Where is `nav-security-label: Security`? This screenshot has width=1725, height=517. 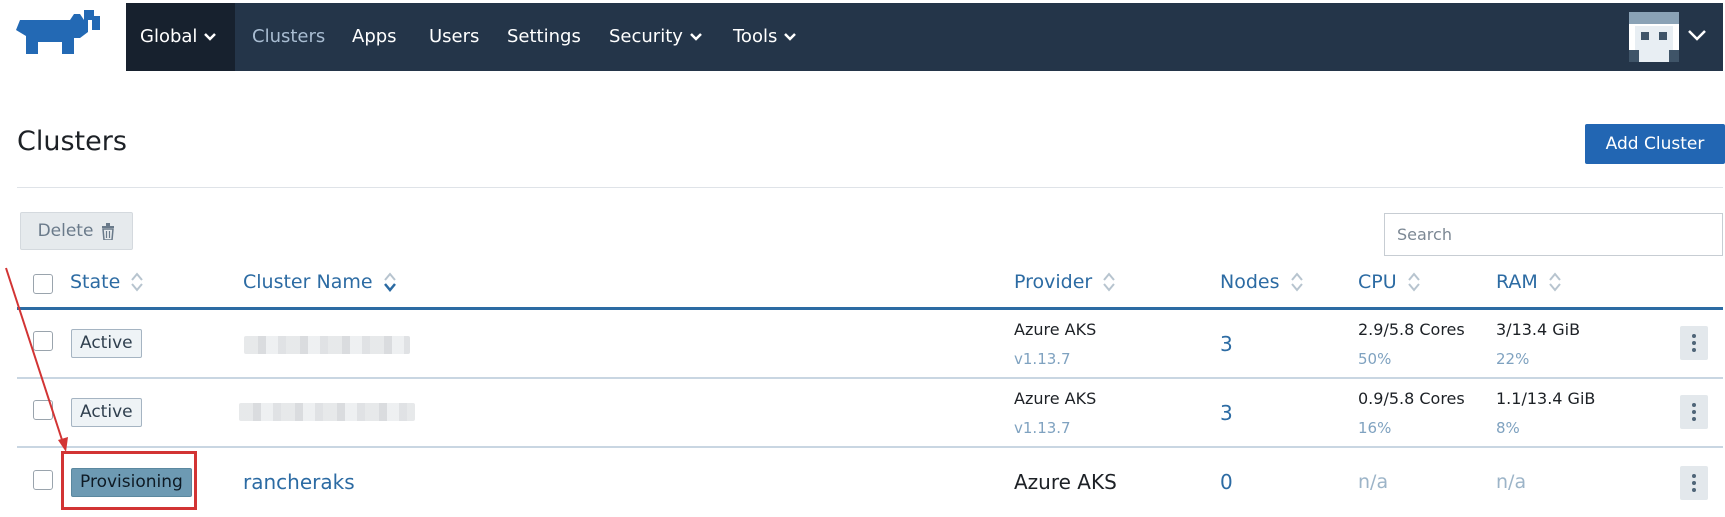 nav-security-label: Security is located at coordinates (646, 36).